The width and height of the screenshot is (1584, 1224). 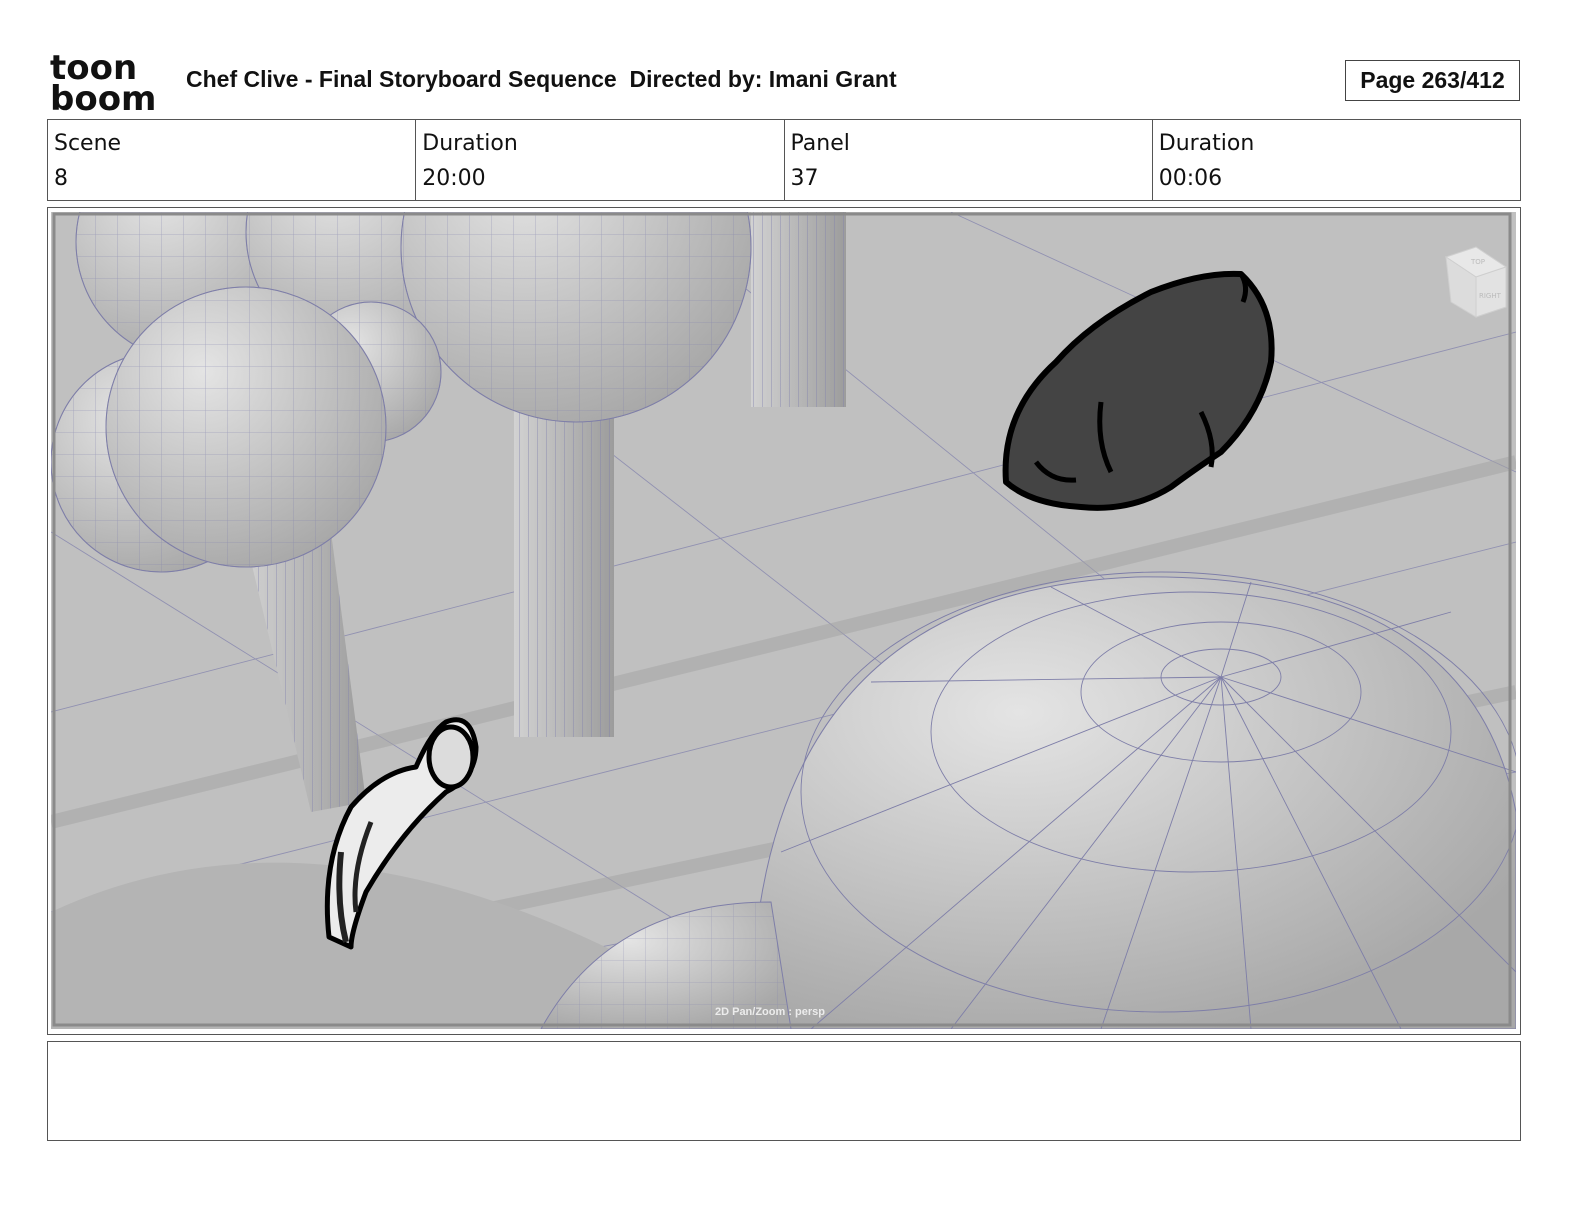 I want to click on viewport-camera-label: 2D Pan/Zoom : persp, so click(x=770, y=1012).